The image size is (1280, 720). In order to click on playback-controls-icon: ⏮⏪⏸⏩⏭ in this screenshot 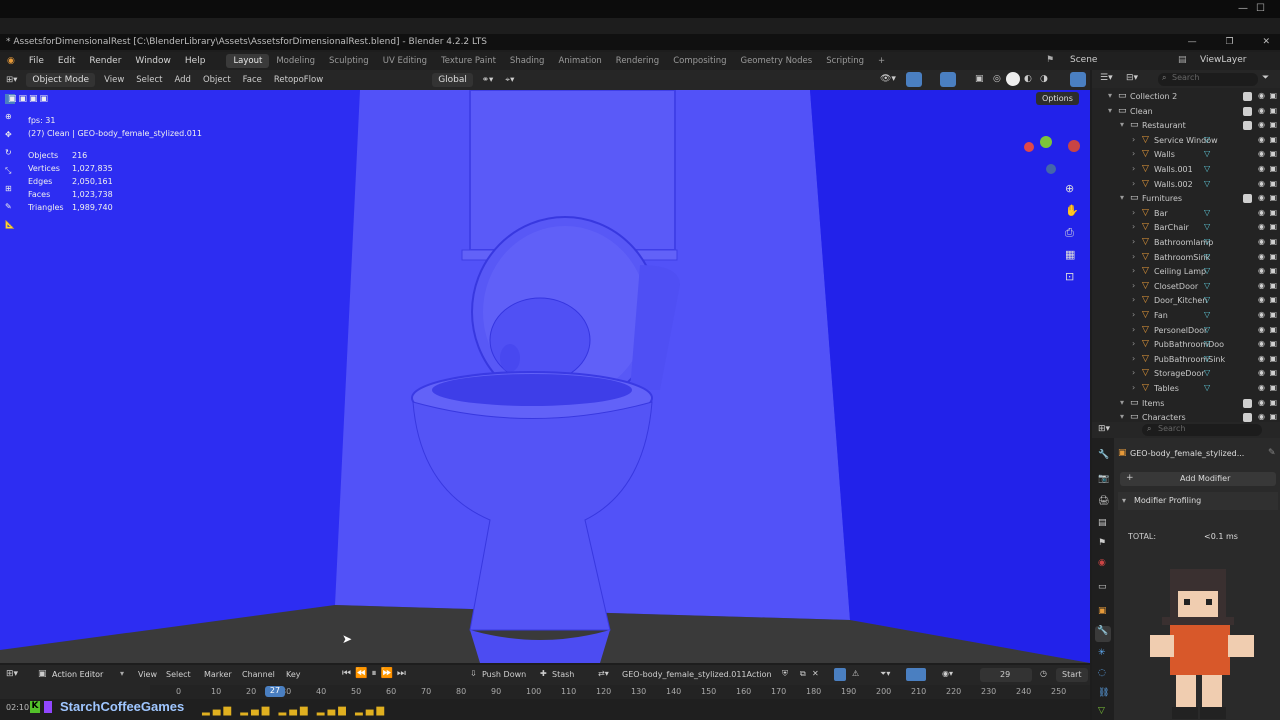, I will do `click(376, 673)`.